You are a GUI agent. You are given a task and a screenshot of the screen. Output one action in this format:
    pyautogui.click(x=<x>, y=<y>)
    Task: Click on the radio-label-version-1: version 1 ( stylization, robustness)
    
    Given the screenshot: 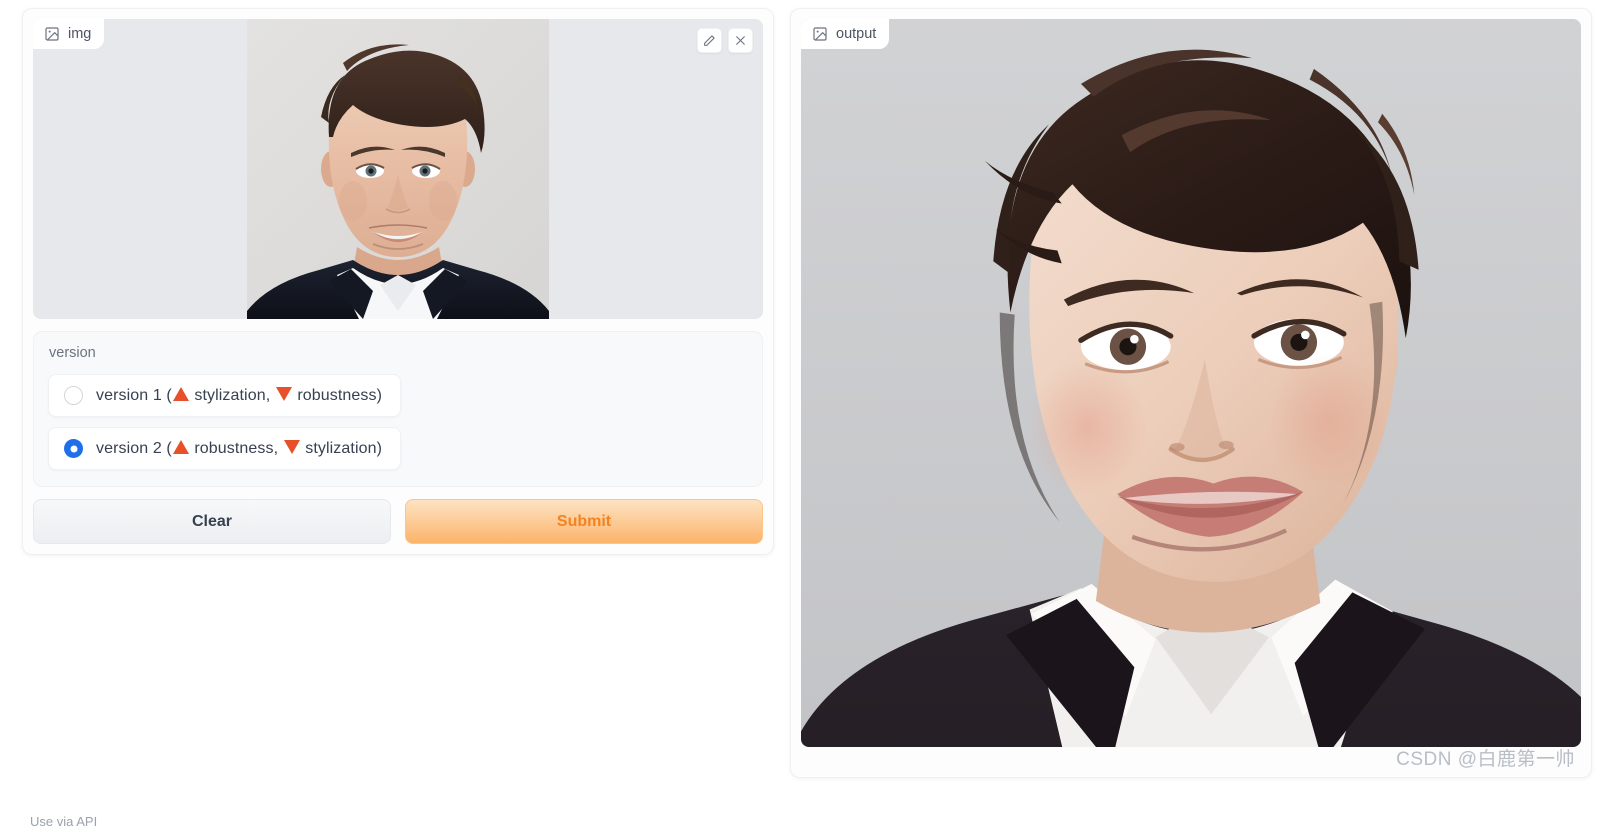 What is the action you would take?
    pyautogui.click(x=239, y=395)
    